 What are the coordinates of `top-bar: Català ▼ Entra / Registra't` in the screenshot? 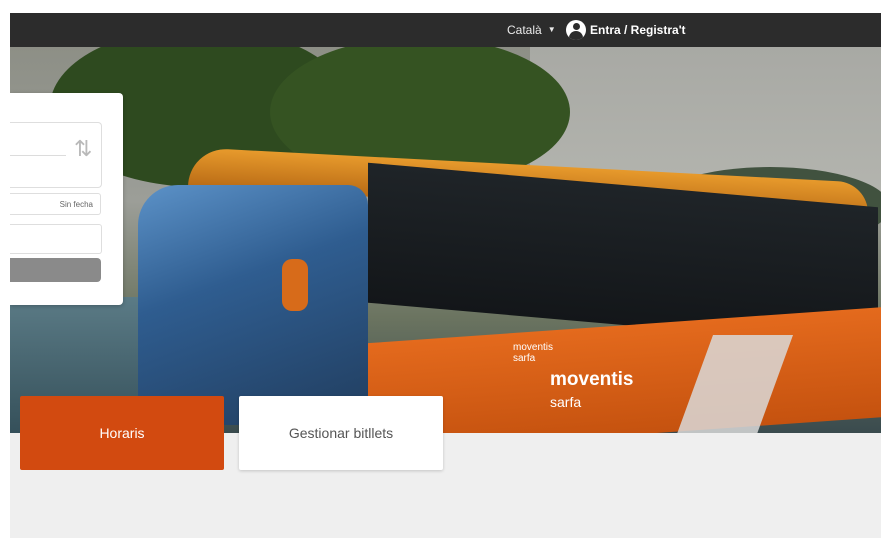 It's located at (445, 30).